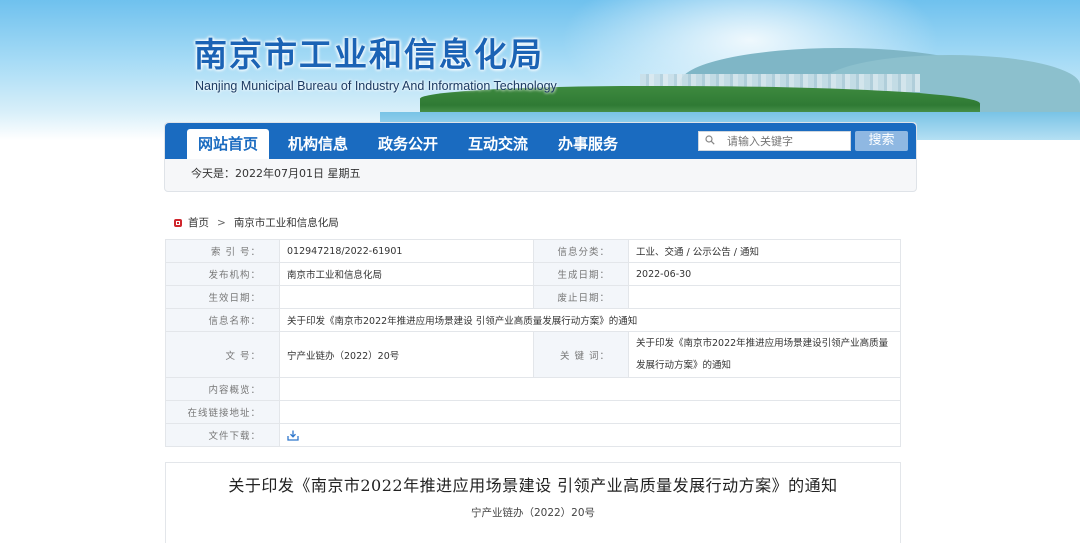 This screenshot has height=543, width=1080. What do you see at coordinates (406, 274) in the screenshot?
I see `publisher-value: 南京市工业和信息化局` at bounding box center [406, 274].